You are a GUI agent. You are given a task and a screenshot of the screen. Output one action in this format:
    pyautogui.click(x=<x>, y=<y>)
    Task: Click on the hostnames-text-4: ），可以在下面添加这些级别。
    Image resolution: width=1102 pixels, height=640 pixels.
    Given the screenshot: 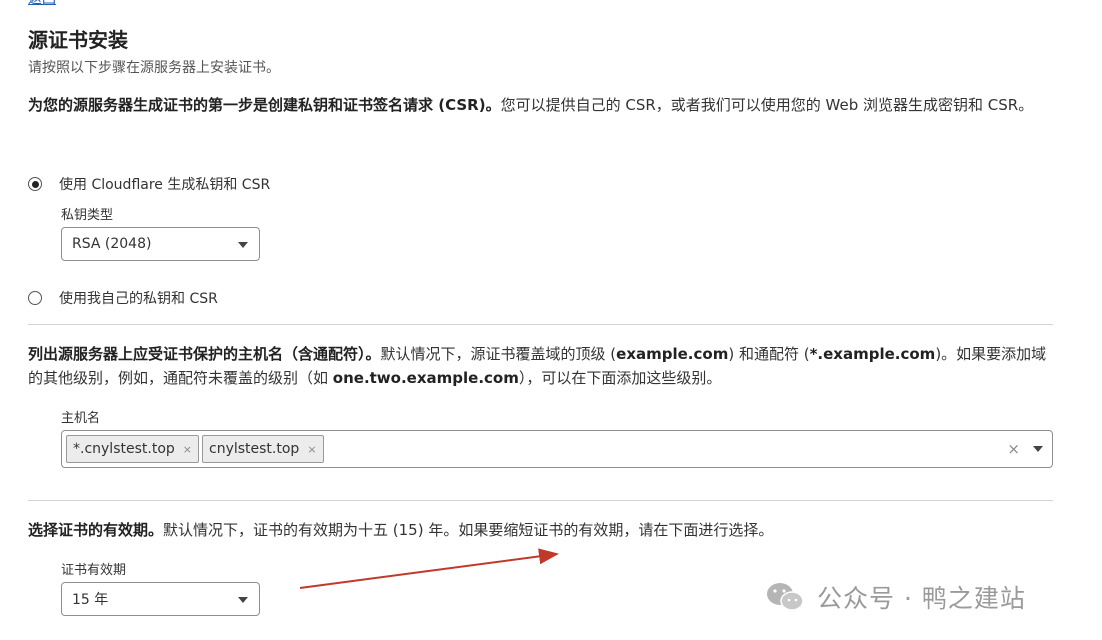 What is the action you would take?
    pyautogui.click(x=620, y=378)
    